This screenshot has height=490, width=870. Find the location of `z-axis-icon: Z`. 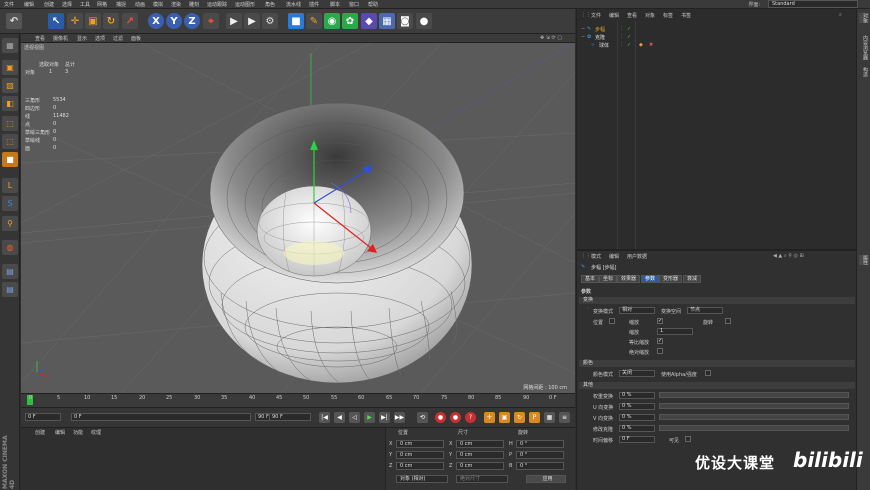

z-axis-icon: Z is located at coordinates (192, 21).